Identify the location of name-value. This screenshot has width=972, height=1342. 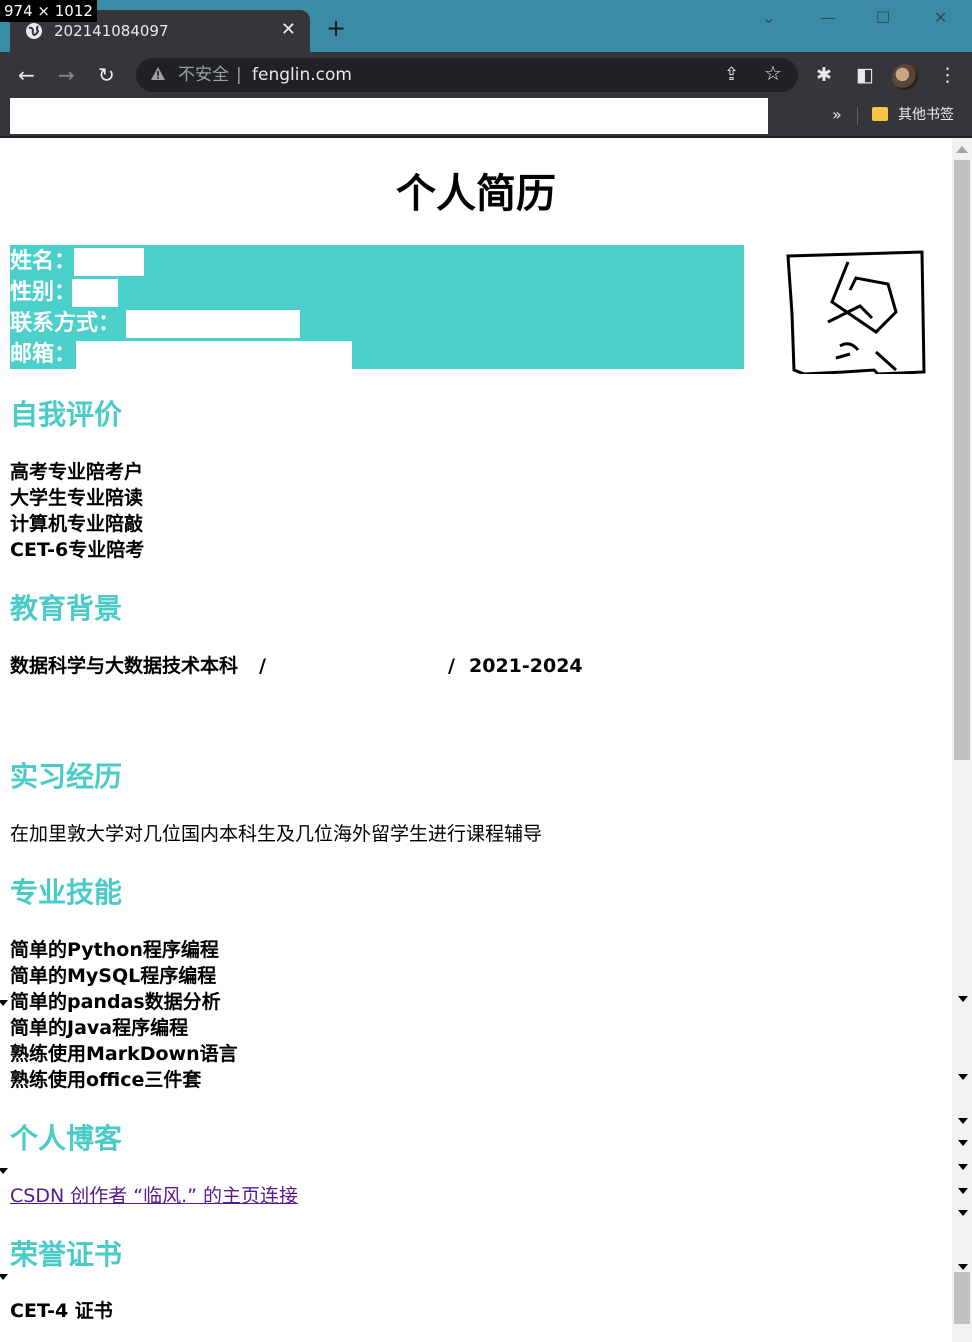
(109, 262).